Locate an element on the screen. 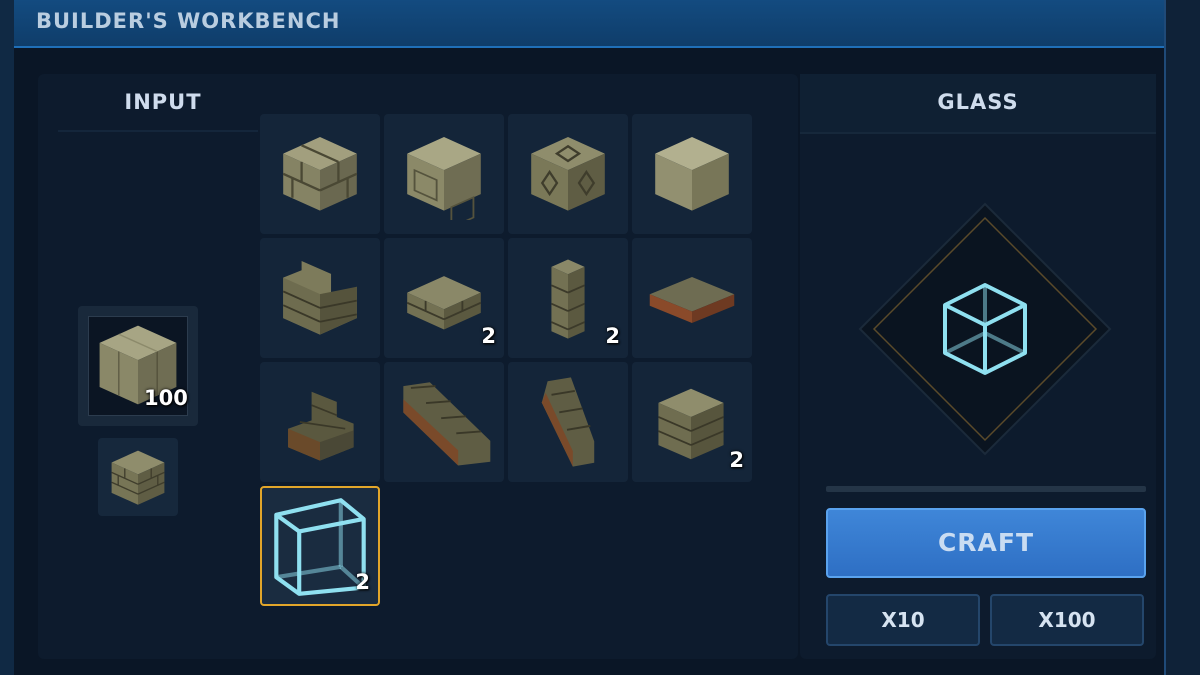 The width and height of the screenshot is (1200, 675). stone-platform-icon is located at coordinates (692, 300).